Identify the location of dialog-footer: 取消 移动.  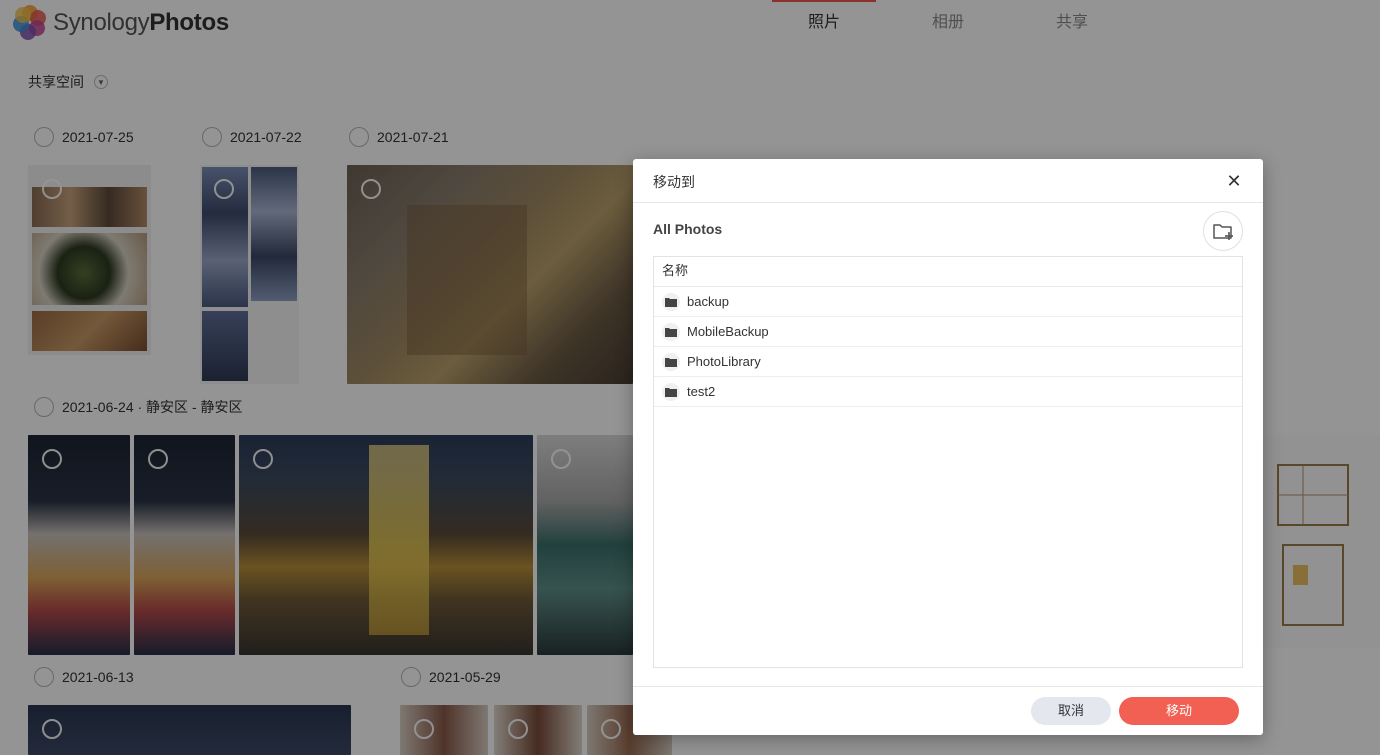
(948, 710).